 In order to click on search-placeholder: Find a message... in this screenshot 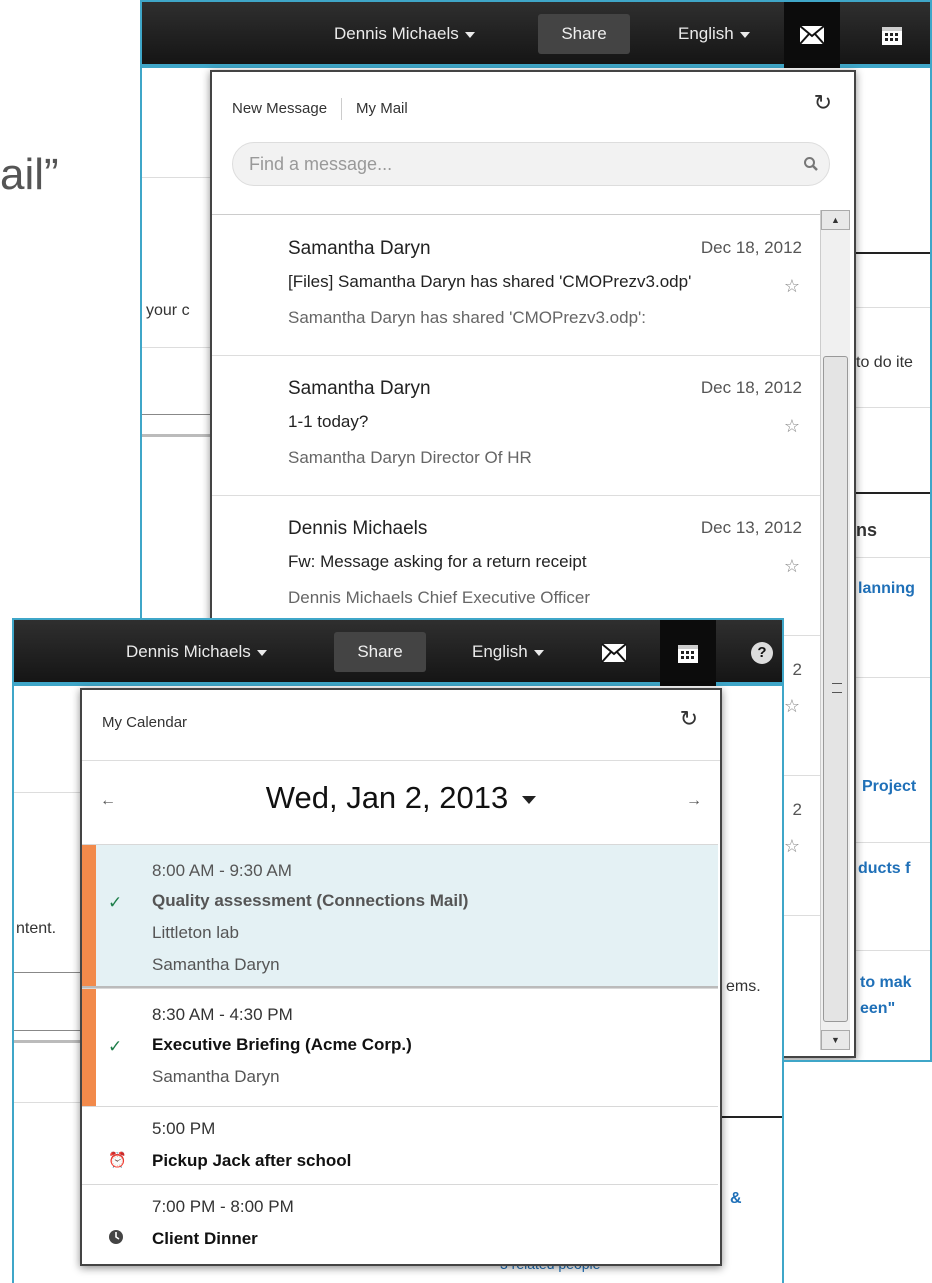, I will do `click(321, 164)`.